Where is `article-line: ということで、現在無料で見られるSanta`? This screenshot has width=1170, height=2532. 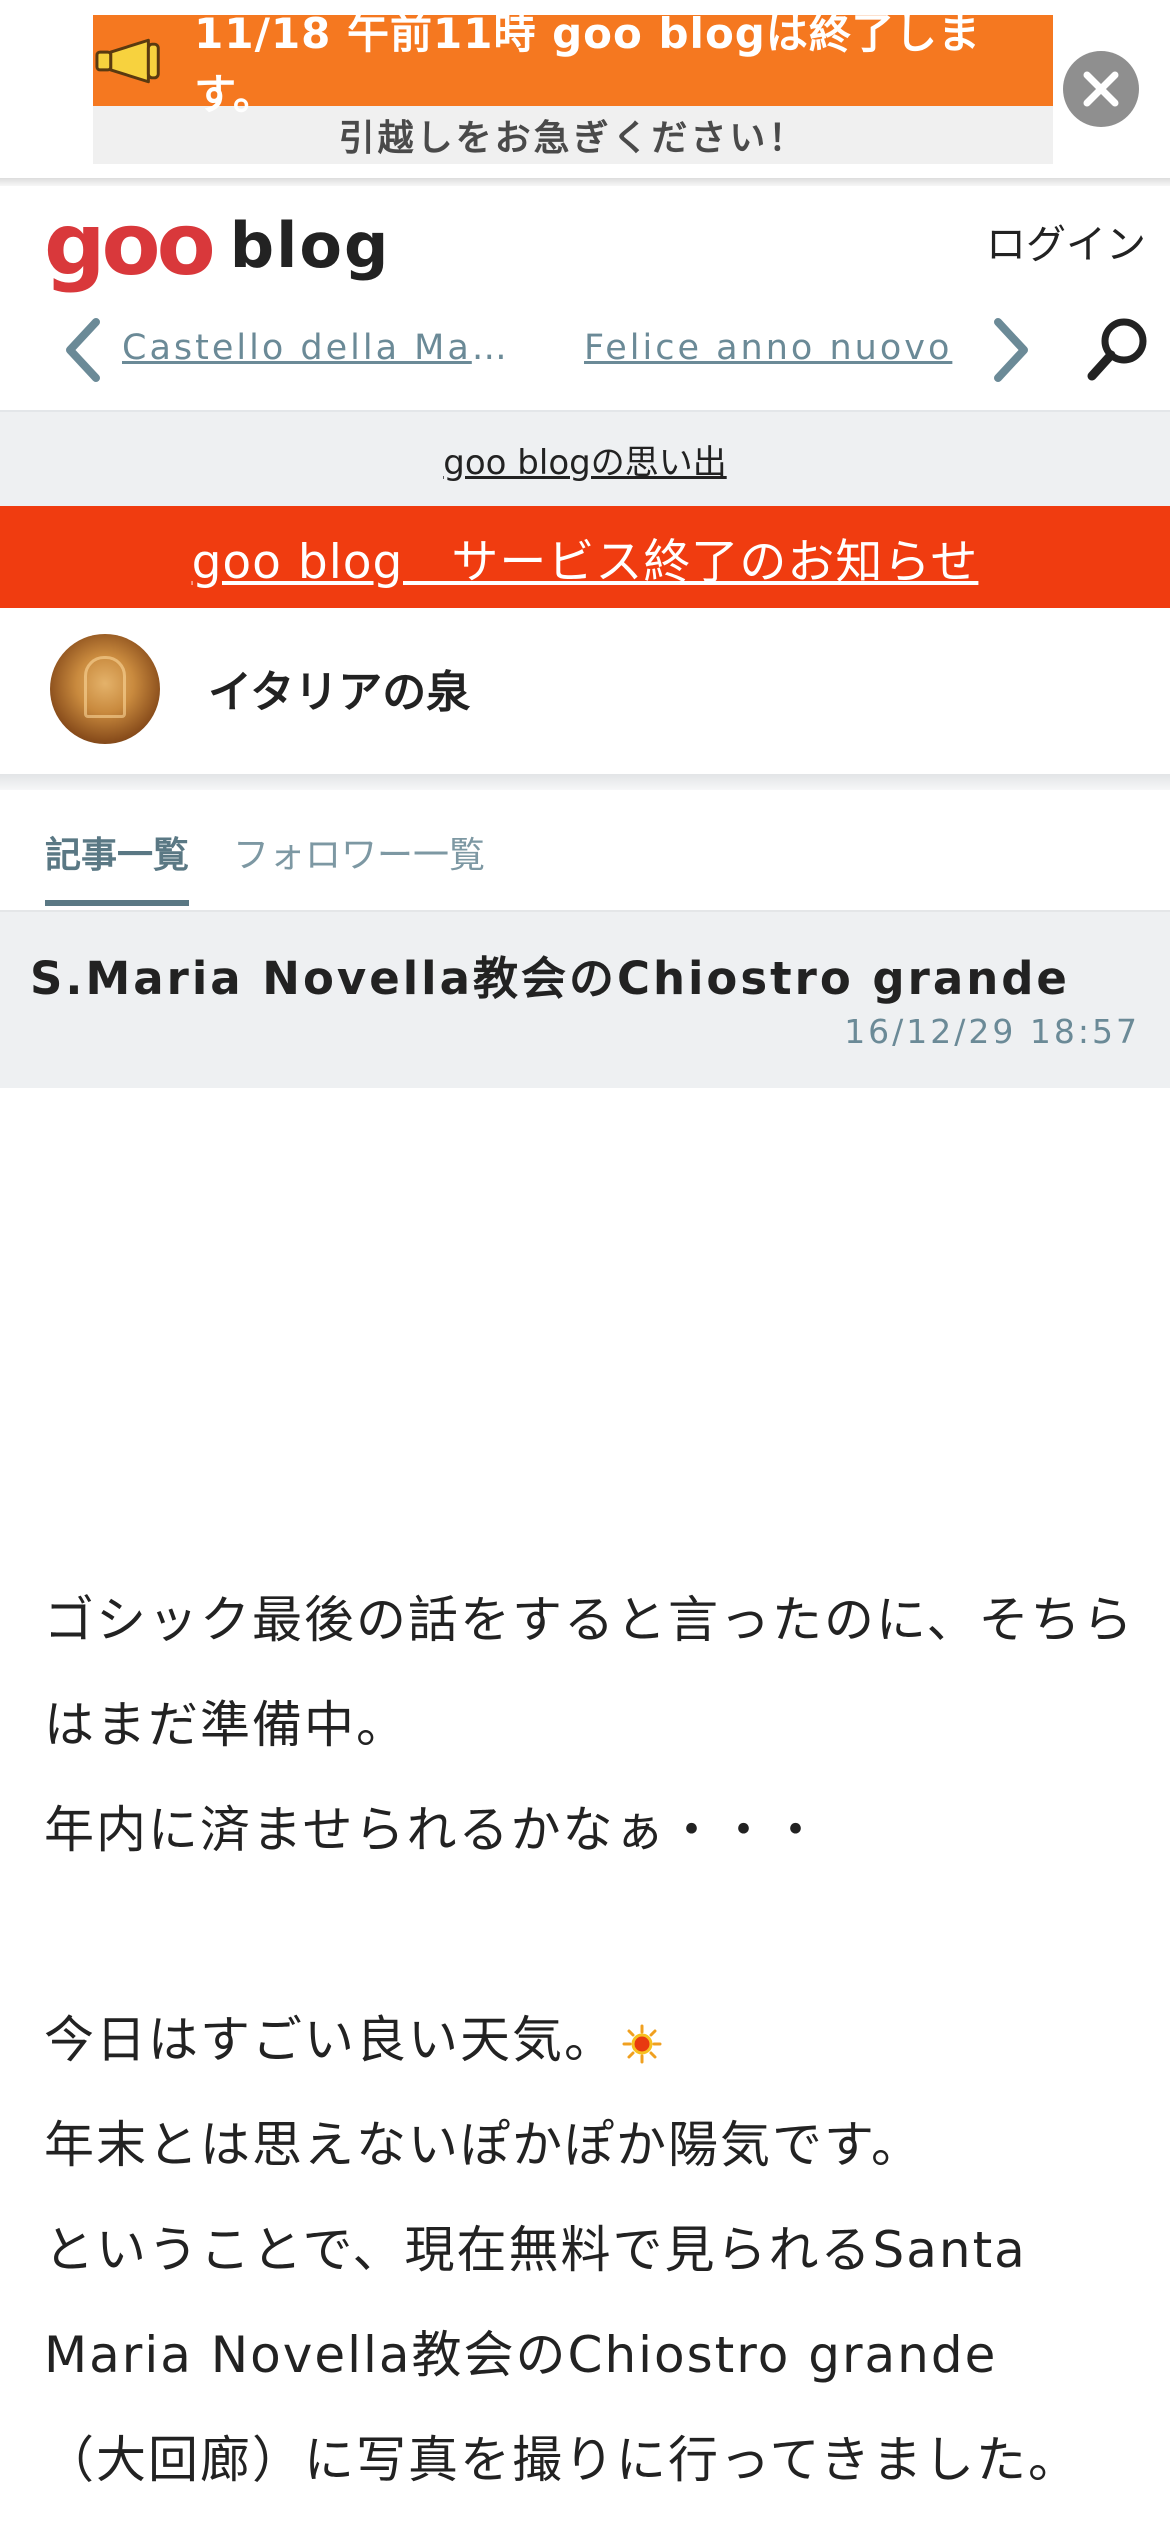 article-line: ということで、現在無料で見られるSanta is located at coordinates (535, 2250).